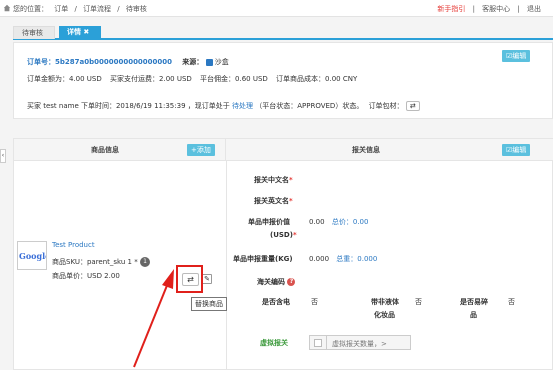 This screenshot has height=370, width=553. Describe the element at coordinates (276, 8) in the screenshot. I see `top-bar: 您的位置： 订单 / 订单流程 / 待审核 新手指引 | 客服中心 | 退出` at that location.